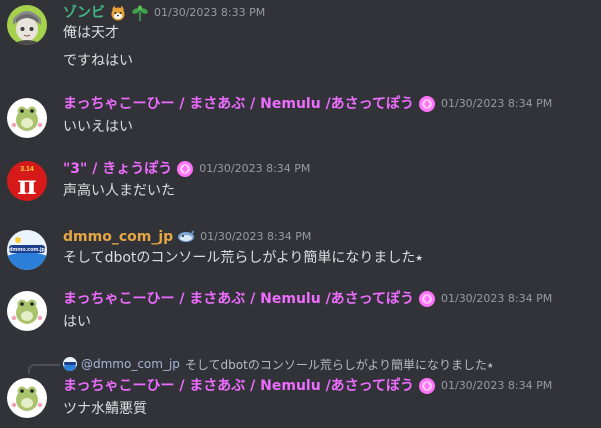 This screenshot has height=428, width=601. I want to click on avatar: dmmo.com.jp, so click(27, 250).